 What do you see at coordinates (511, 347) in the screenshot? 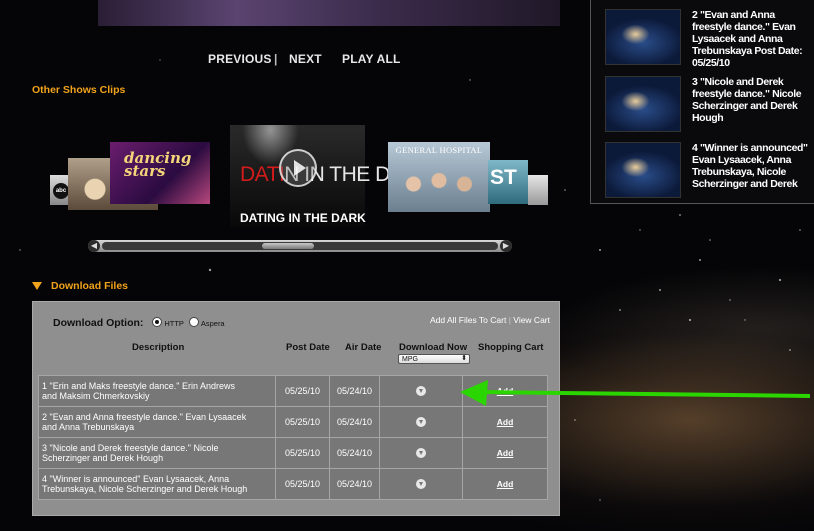
I see `header-shopping-cart: Shopping Cart` at bounding box center [511, 347].